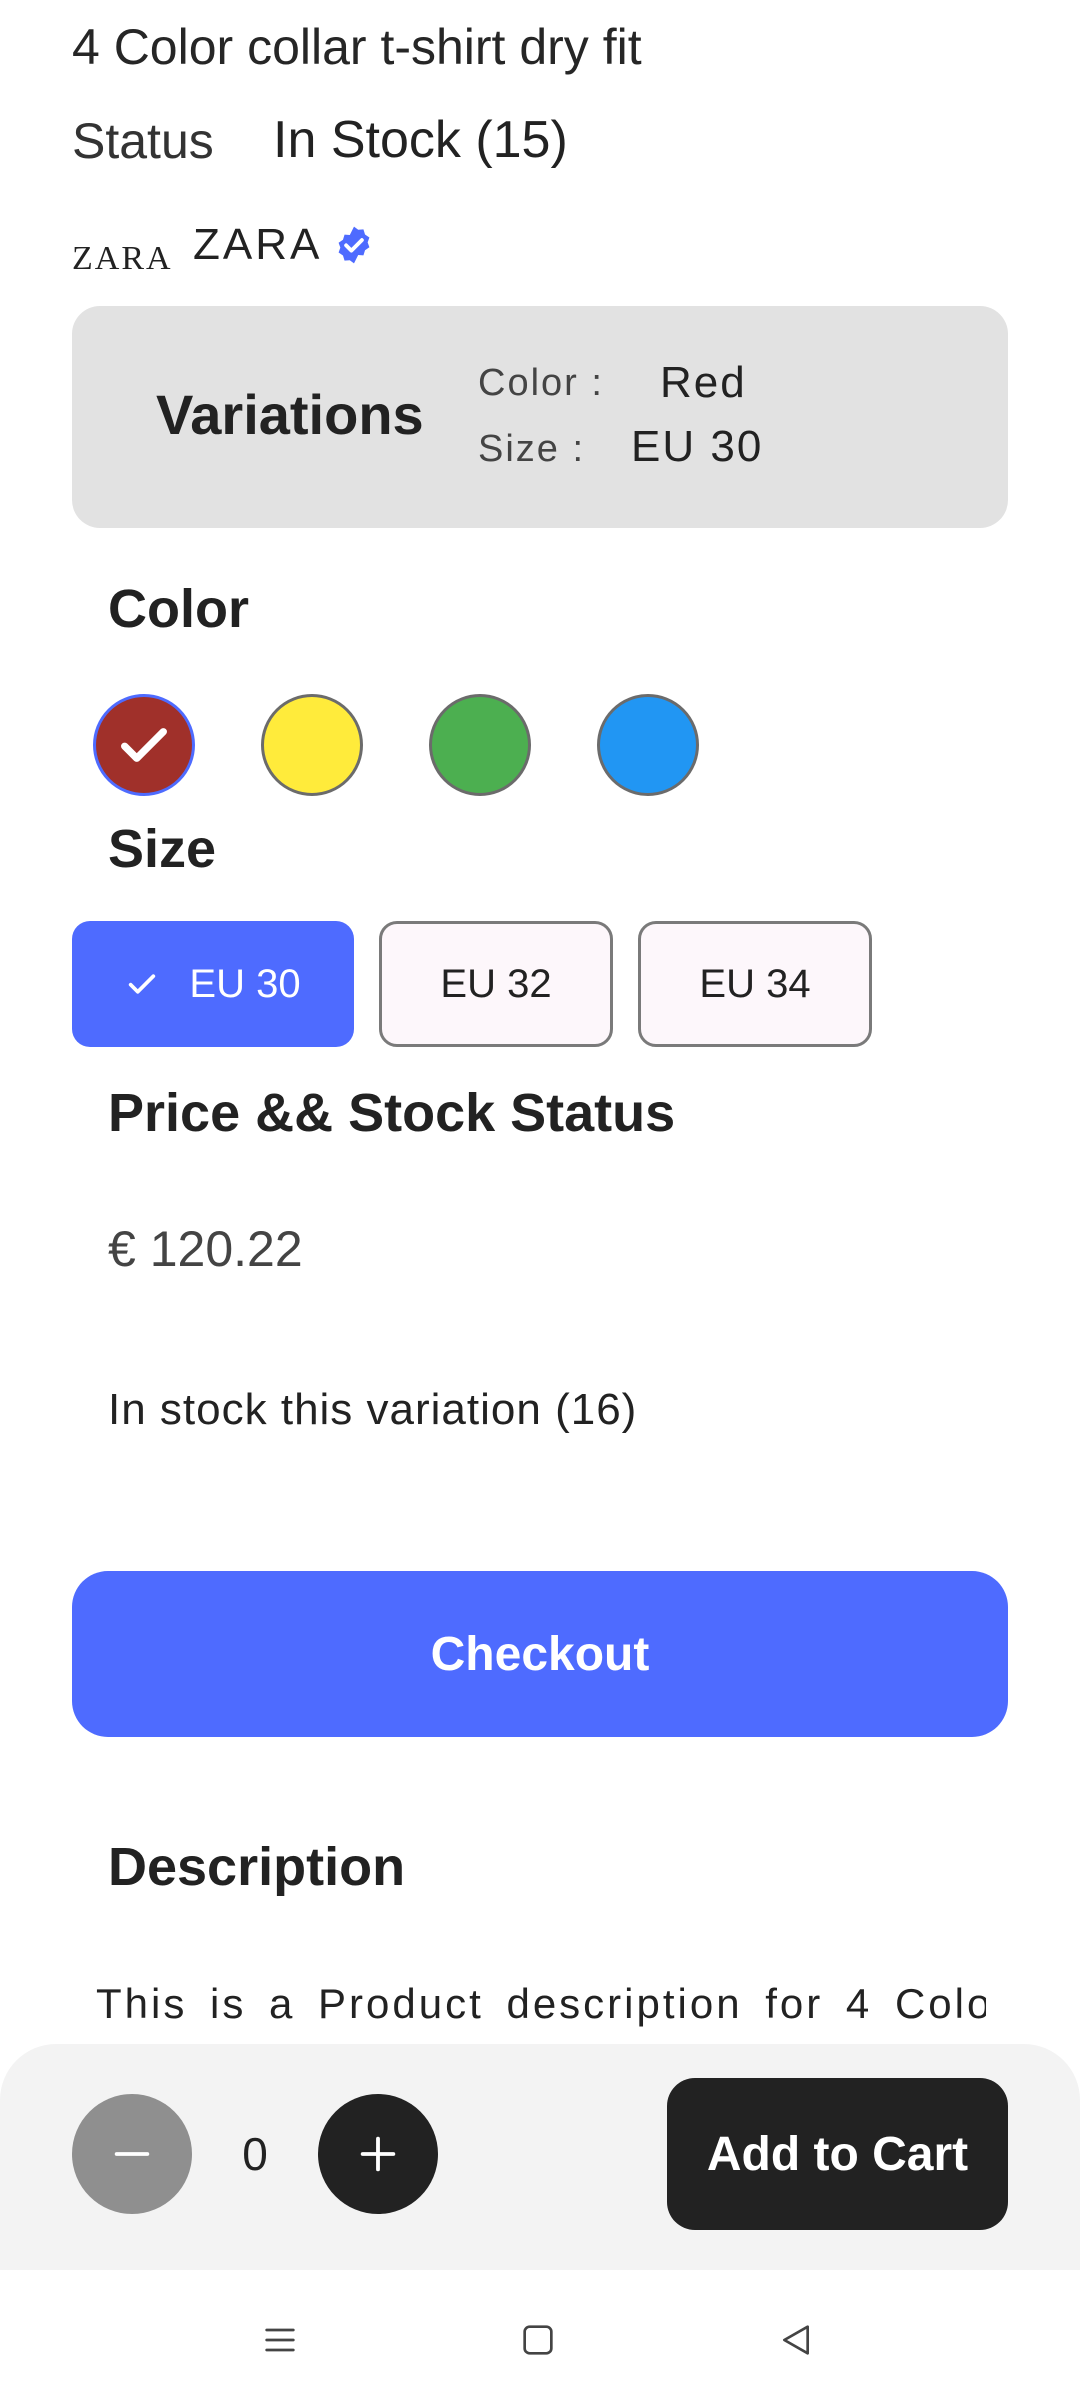 This screenshot has height=2400, width=1080. I want to click on status-label: Status, so click(143, 141).